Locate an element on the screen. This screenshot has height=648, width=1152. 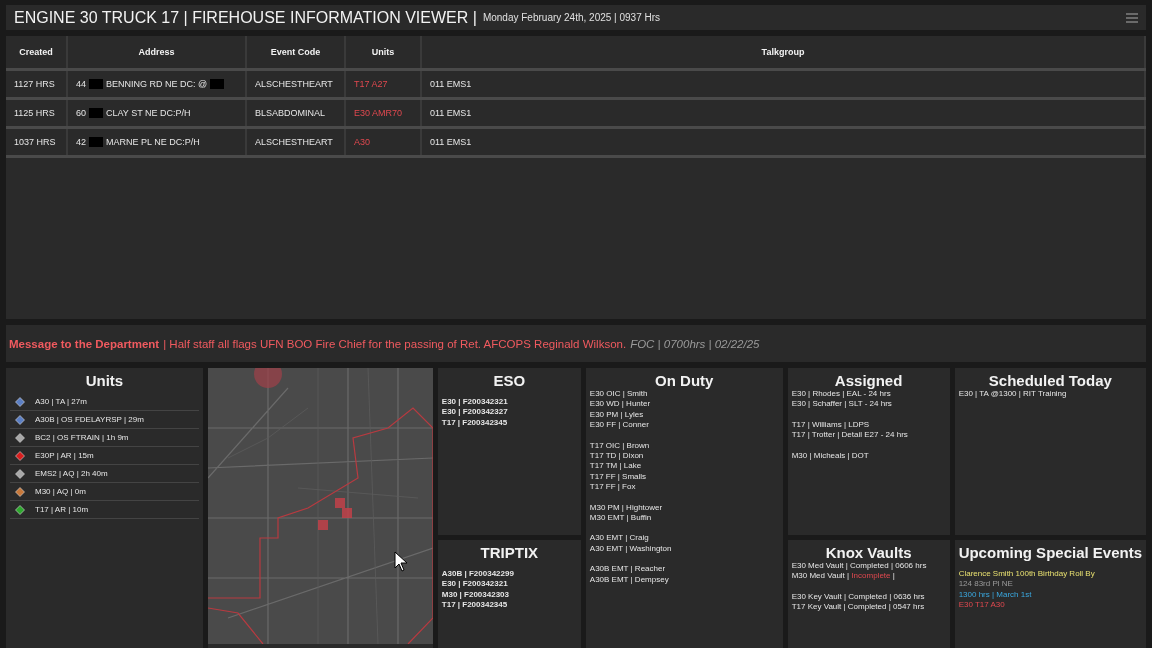
table-cell: BLSABDOMINAL is located at coordinates (295, 113).